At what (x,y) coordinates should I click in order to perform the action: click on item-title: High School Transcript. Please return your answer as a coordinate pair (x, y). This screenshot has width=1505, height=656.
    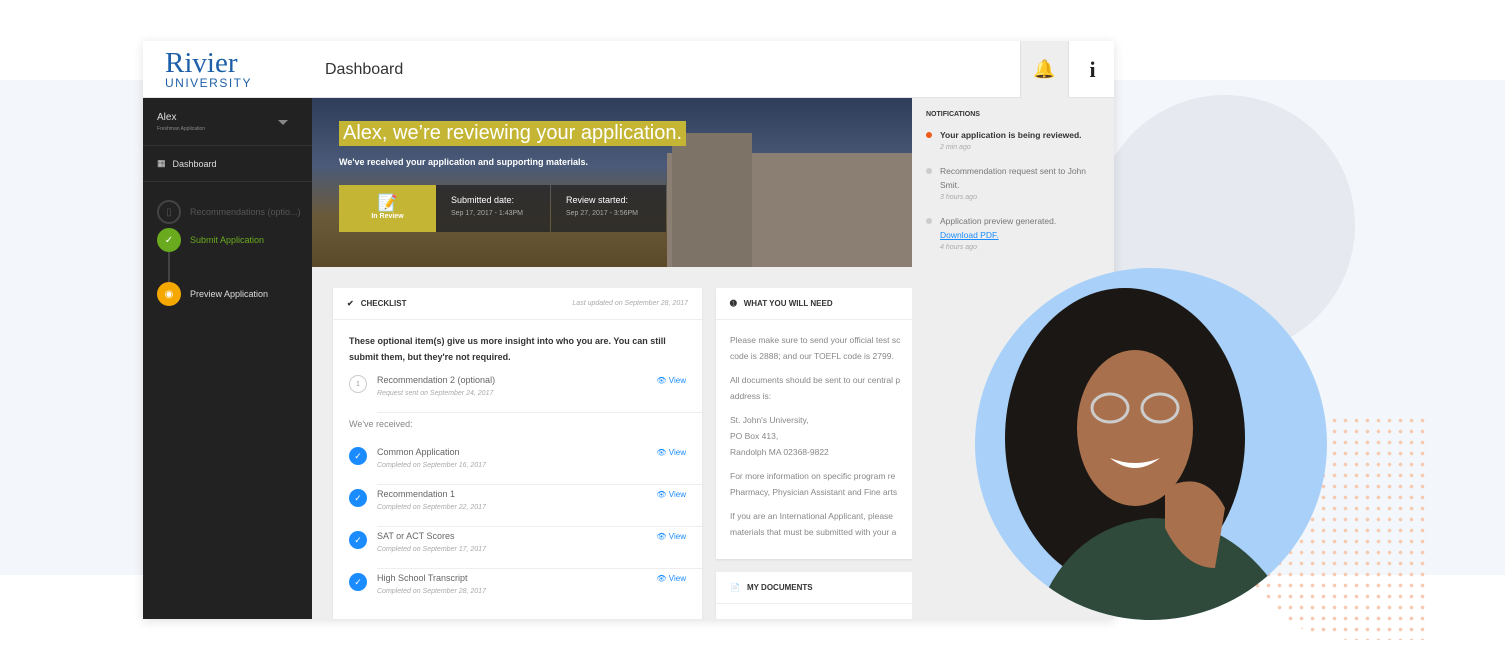
    Looking at the image, I should click on (422, 578).